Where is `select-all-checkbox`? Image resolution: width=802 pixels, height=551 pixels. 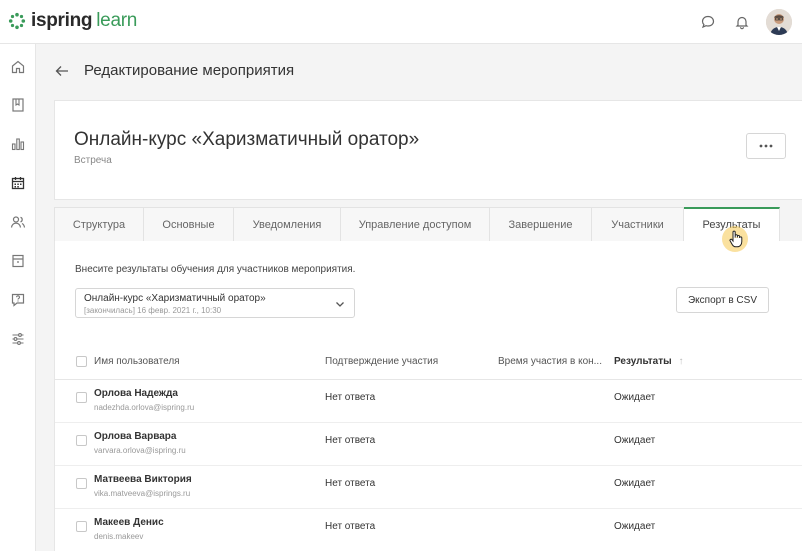
select-all-checkbox is located at coordinates (81, 361).